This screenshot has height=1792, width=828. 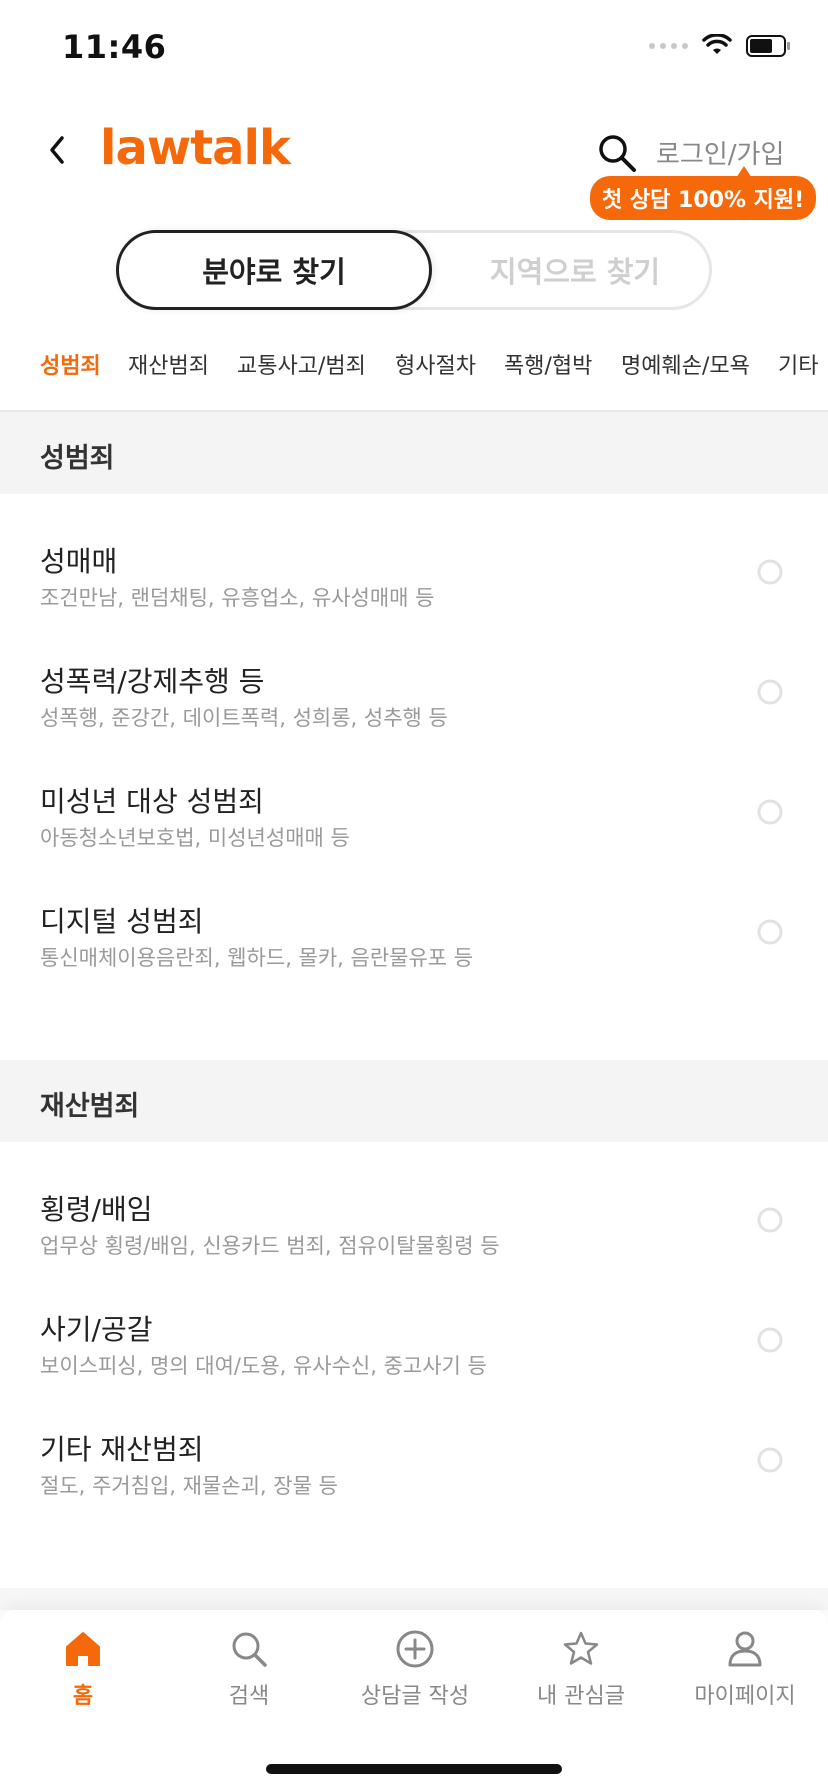 What do you see at coordinates (263, 1366) in the screenshot?
I see `item-description: 보이스피싱, 명의 대여/도용, 유사수신, 중고사기 등` at bounding box center [263, 1366].